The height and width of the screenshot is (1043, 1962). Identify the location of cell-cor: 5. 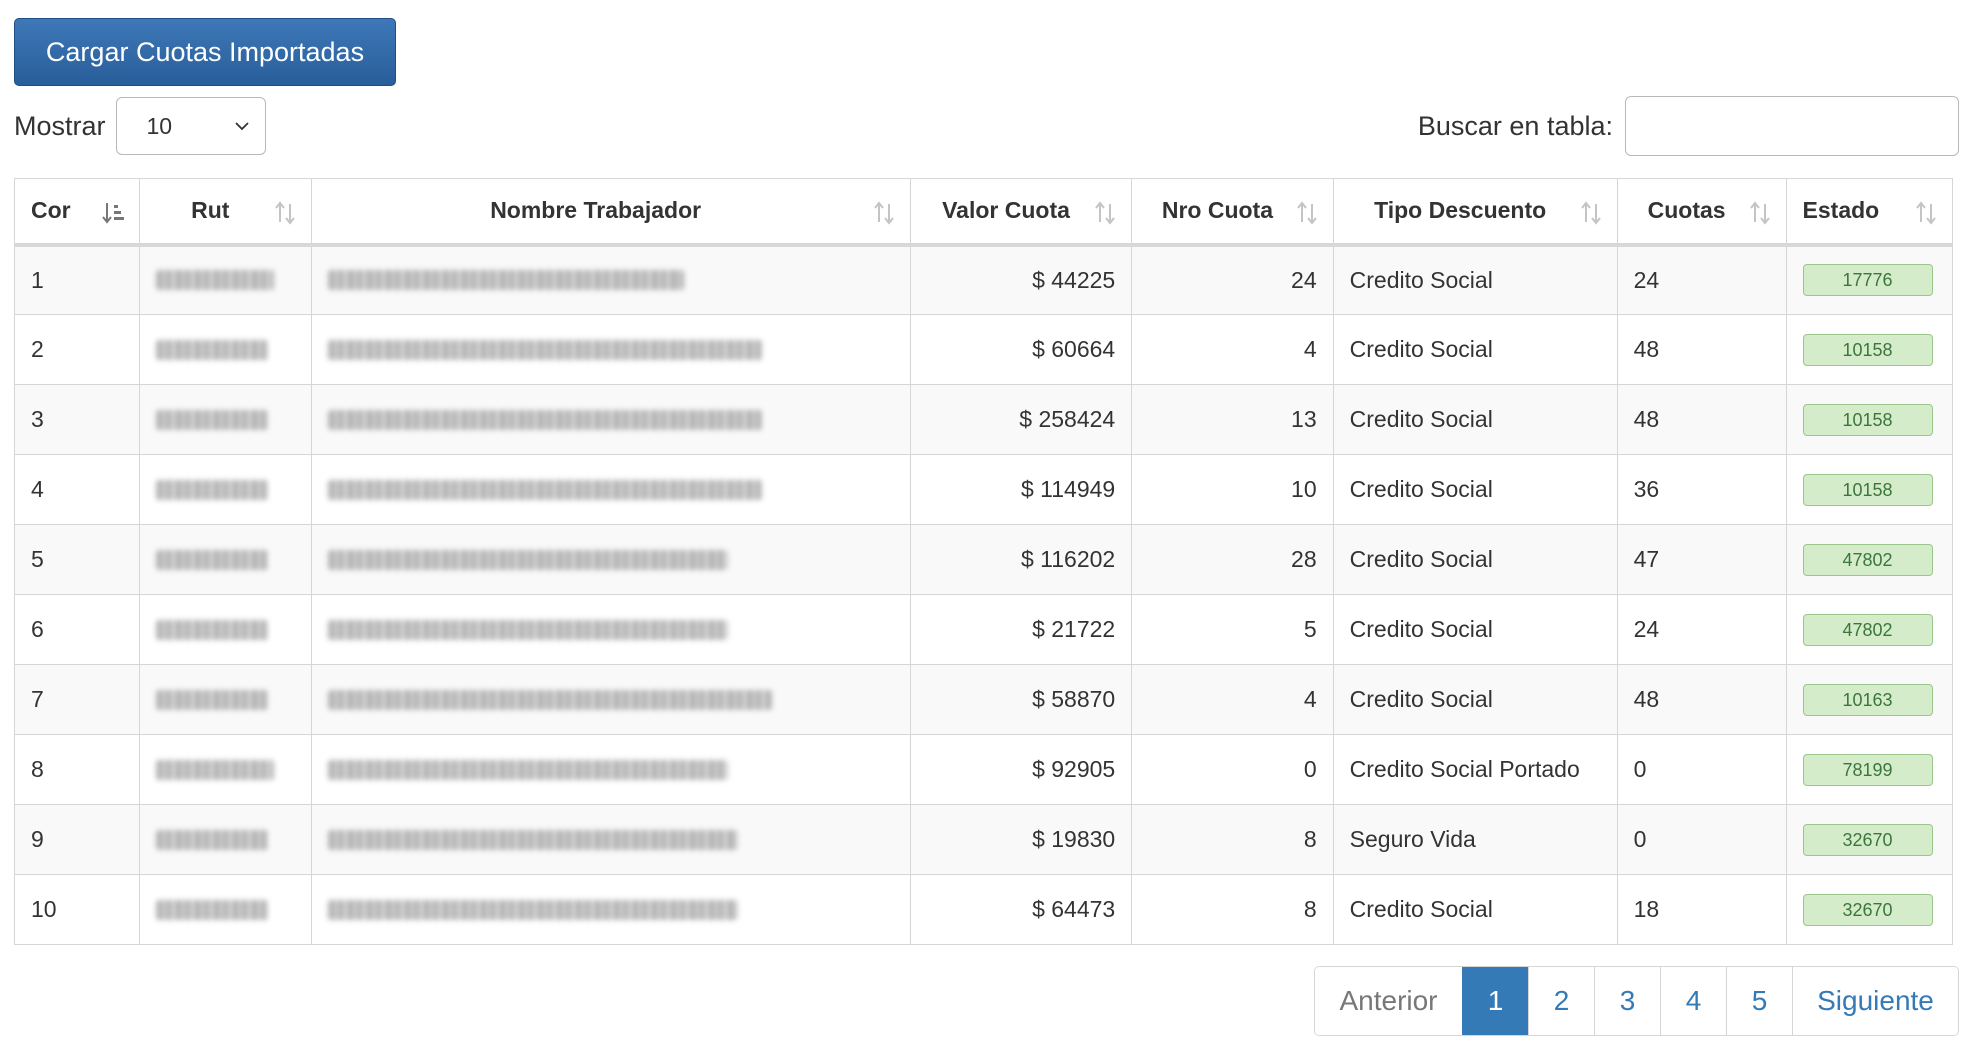
(77, 559).